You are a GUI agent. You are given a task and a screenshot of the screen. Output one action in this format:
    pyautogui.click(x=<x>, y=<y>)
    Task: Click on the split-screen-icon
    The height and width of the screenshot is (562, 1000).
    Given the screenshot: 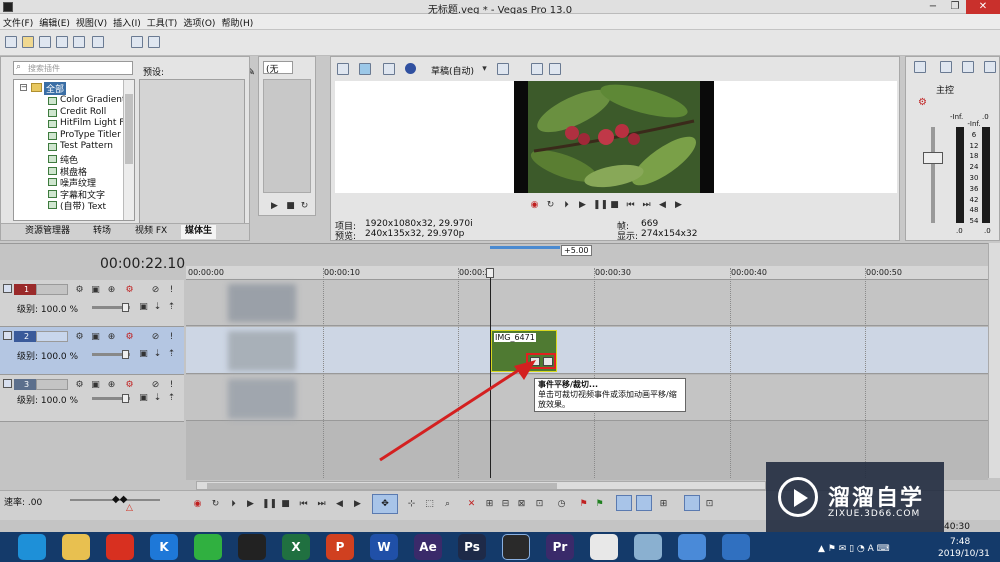 What is the action you would take?
    pyautogui.click(x=389, y=69)
    